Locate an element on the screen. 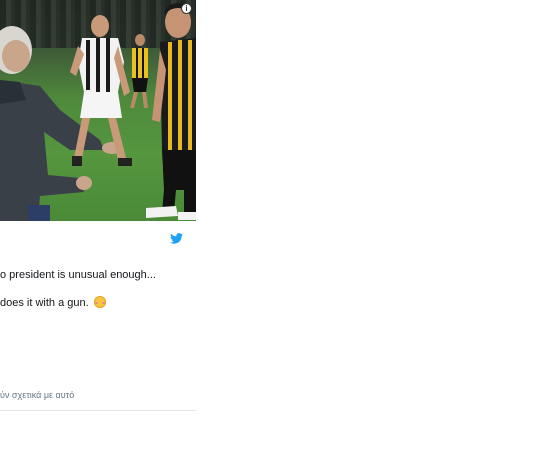 This screenshot has width=534, height=462. info-icon: i is located at coordinates (186, 8).